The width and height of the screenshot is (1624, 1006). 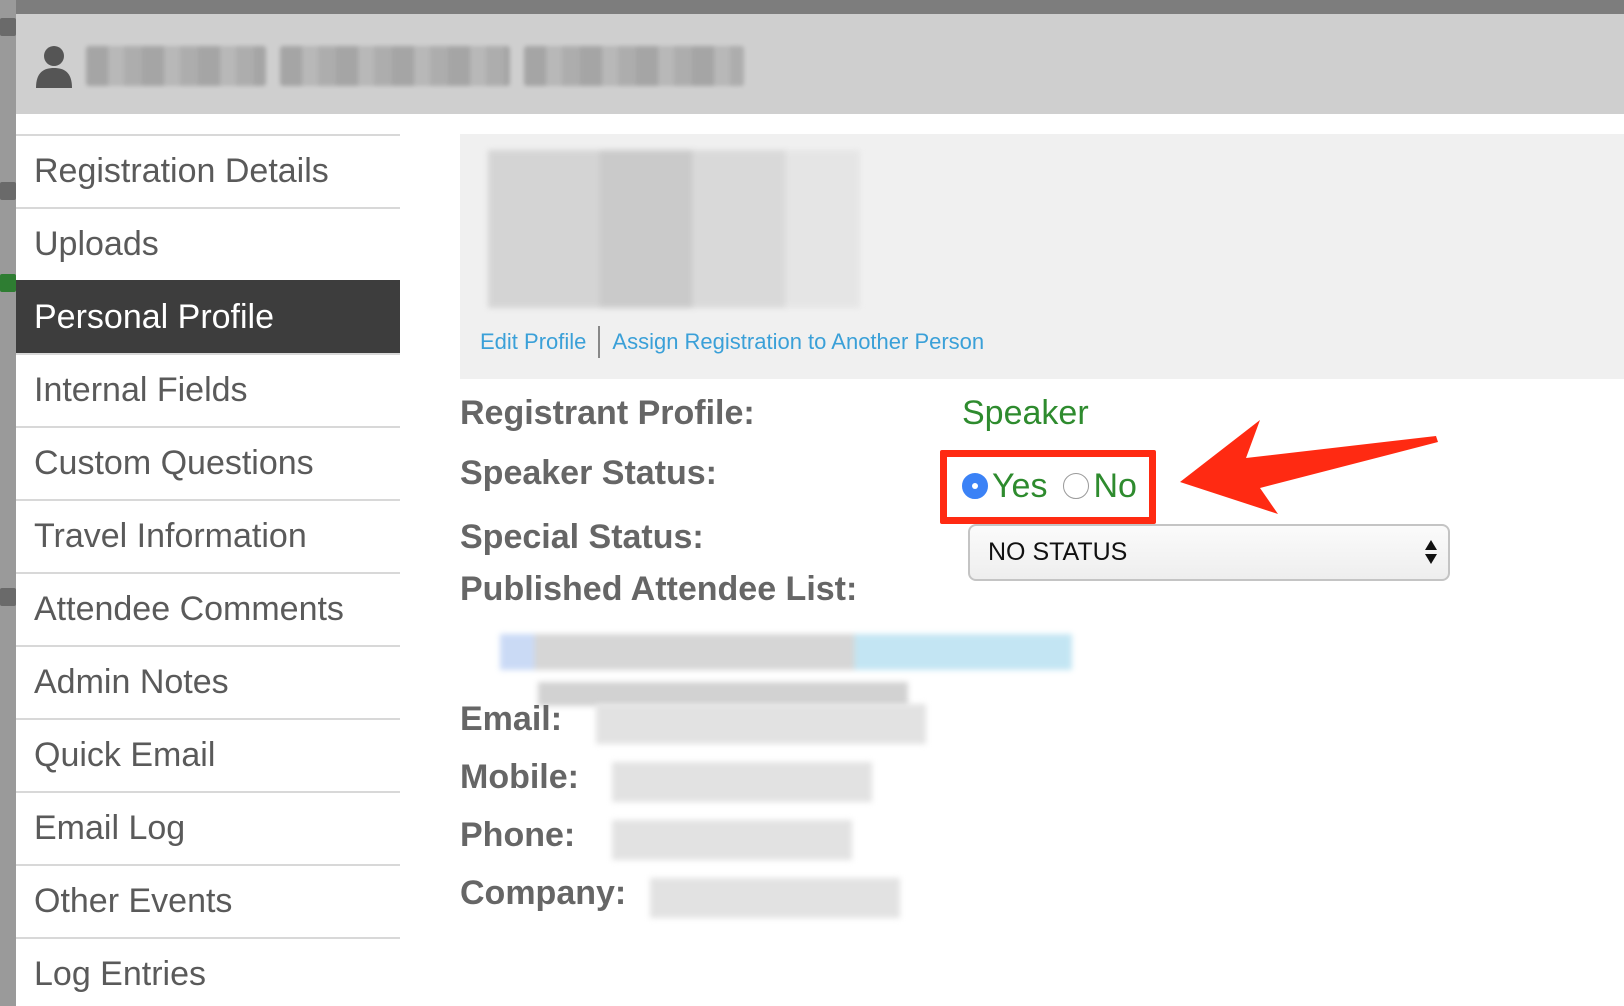 I want to click on annotation-arrow-icon, so click(x=1309, y=467).